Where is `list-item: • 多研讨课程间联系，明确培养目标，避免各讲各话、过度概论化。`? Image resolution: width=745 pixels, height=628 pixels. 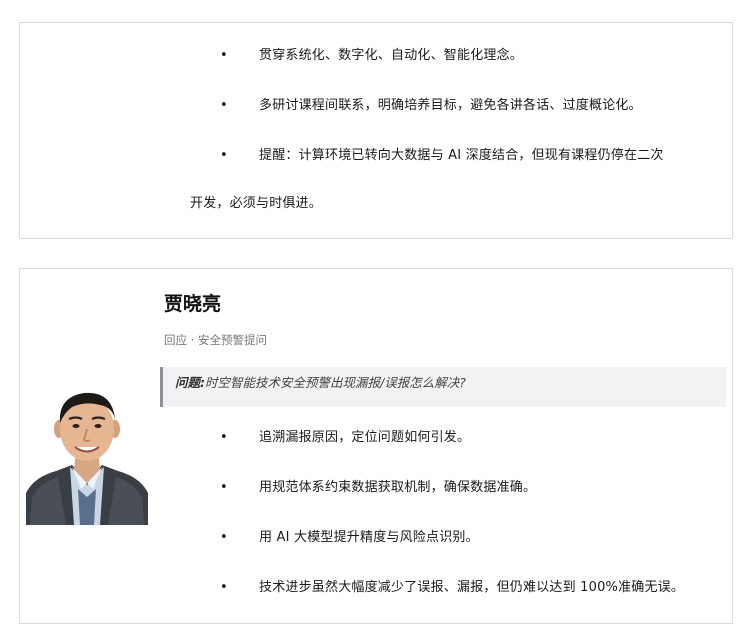 list-item: • 多研讨课程间联系，明确培养目标，避免各讲各话、过度概论化。 is located at coordinates (376, 106).